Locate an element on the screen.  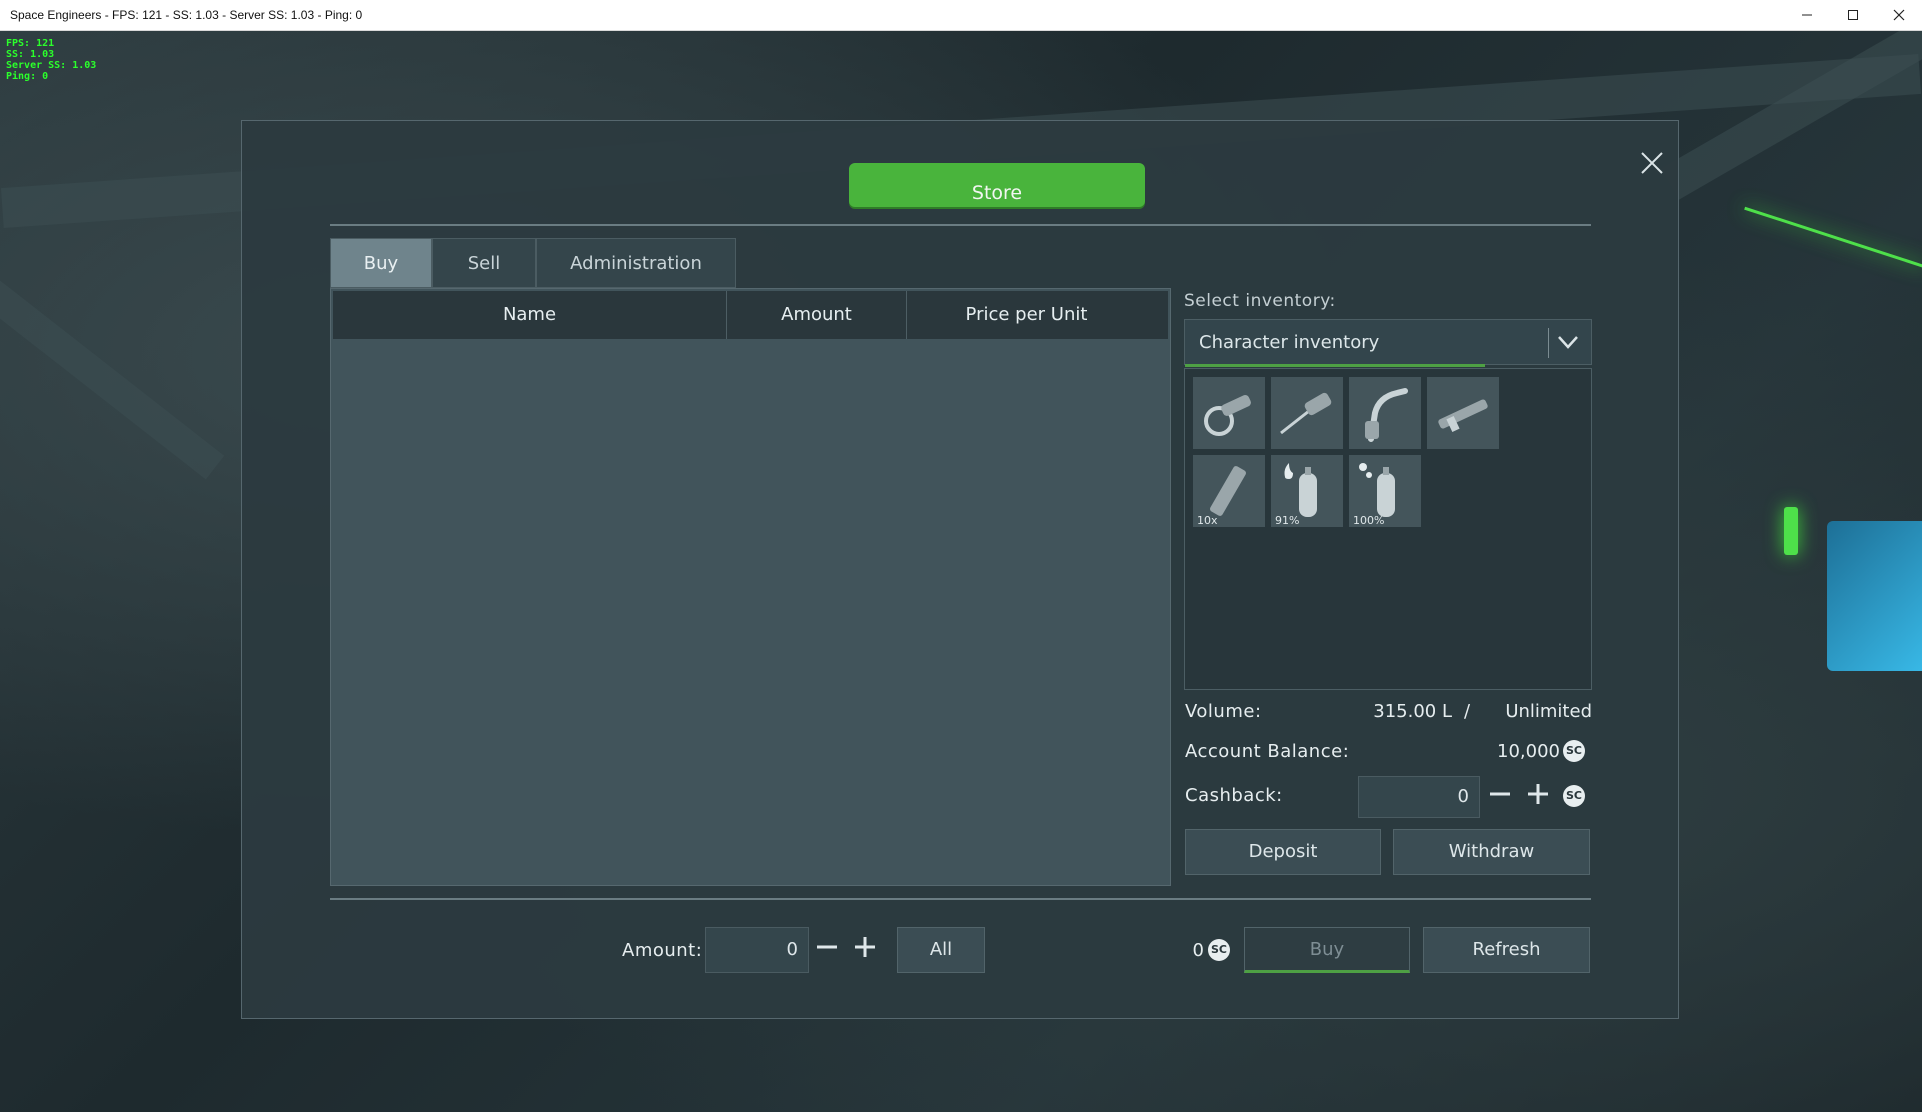
wall-screen is located at coordinates (1874, 596).